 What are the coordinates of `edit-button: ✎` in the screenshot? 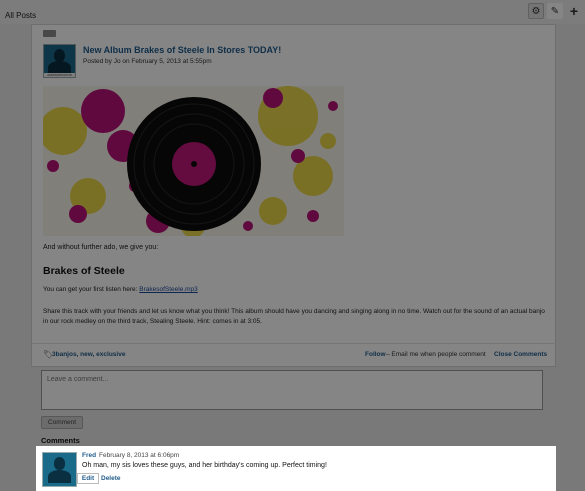 It's located at (555, 11).